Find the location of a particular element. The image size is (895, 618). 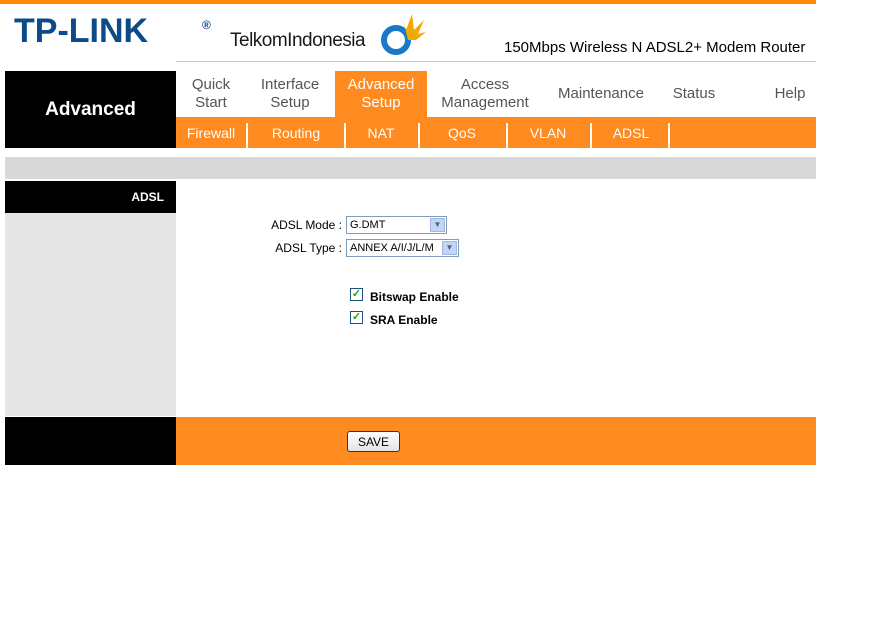

subnav-firewall: Firewall is located at coordinates (211, 132).